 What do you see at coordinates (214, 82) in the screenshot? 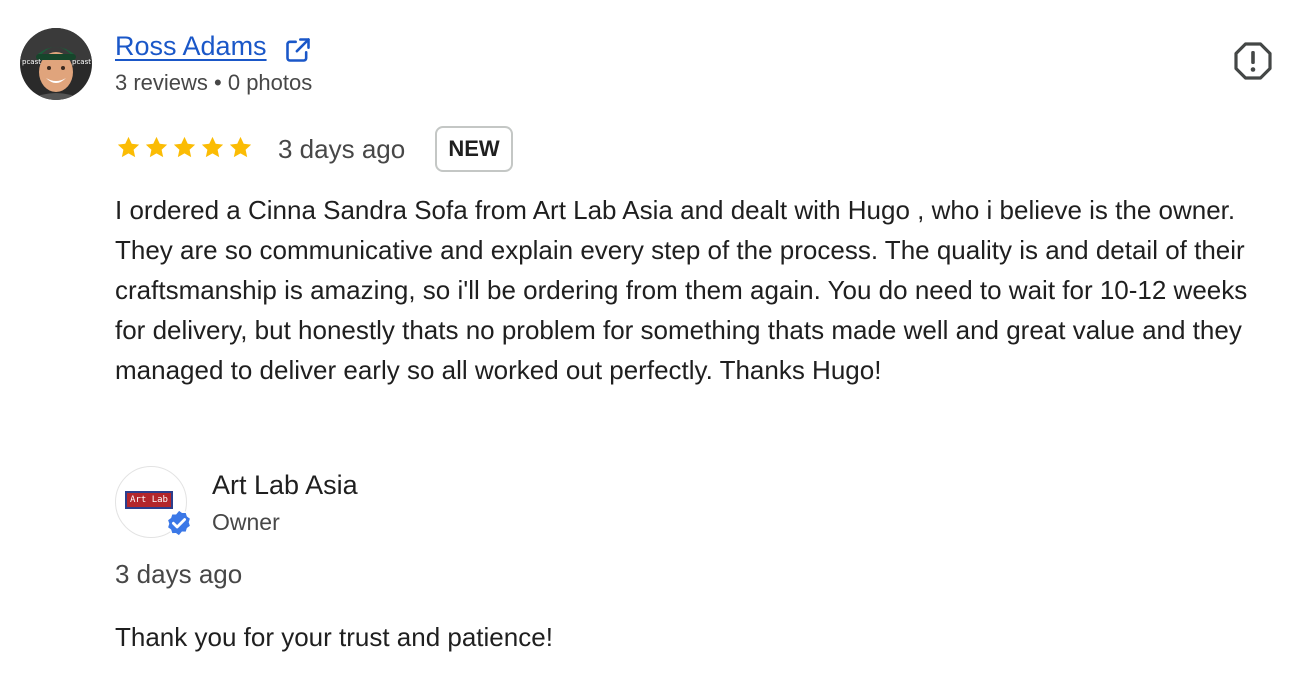
I see `reviewer-stats: 3 reviews • 0 photos` at bounding box center [214, 82].